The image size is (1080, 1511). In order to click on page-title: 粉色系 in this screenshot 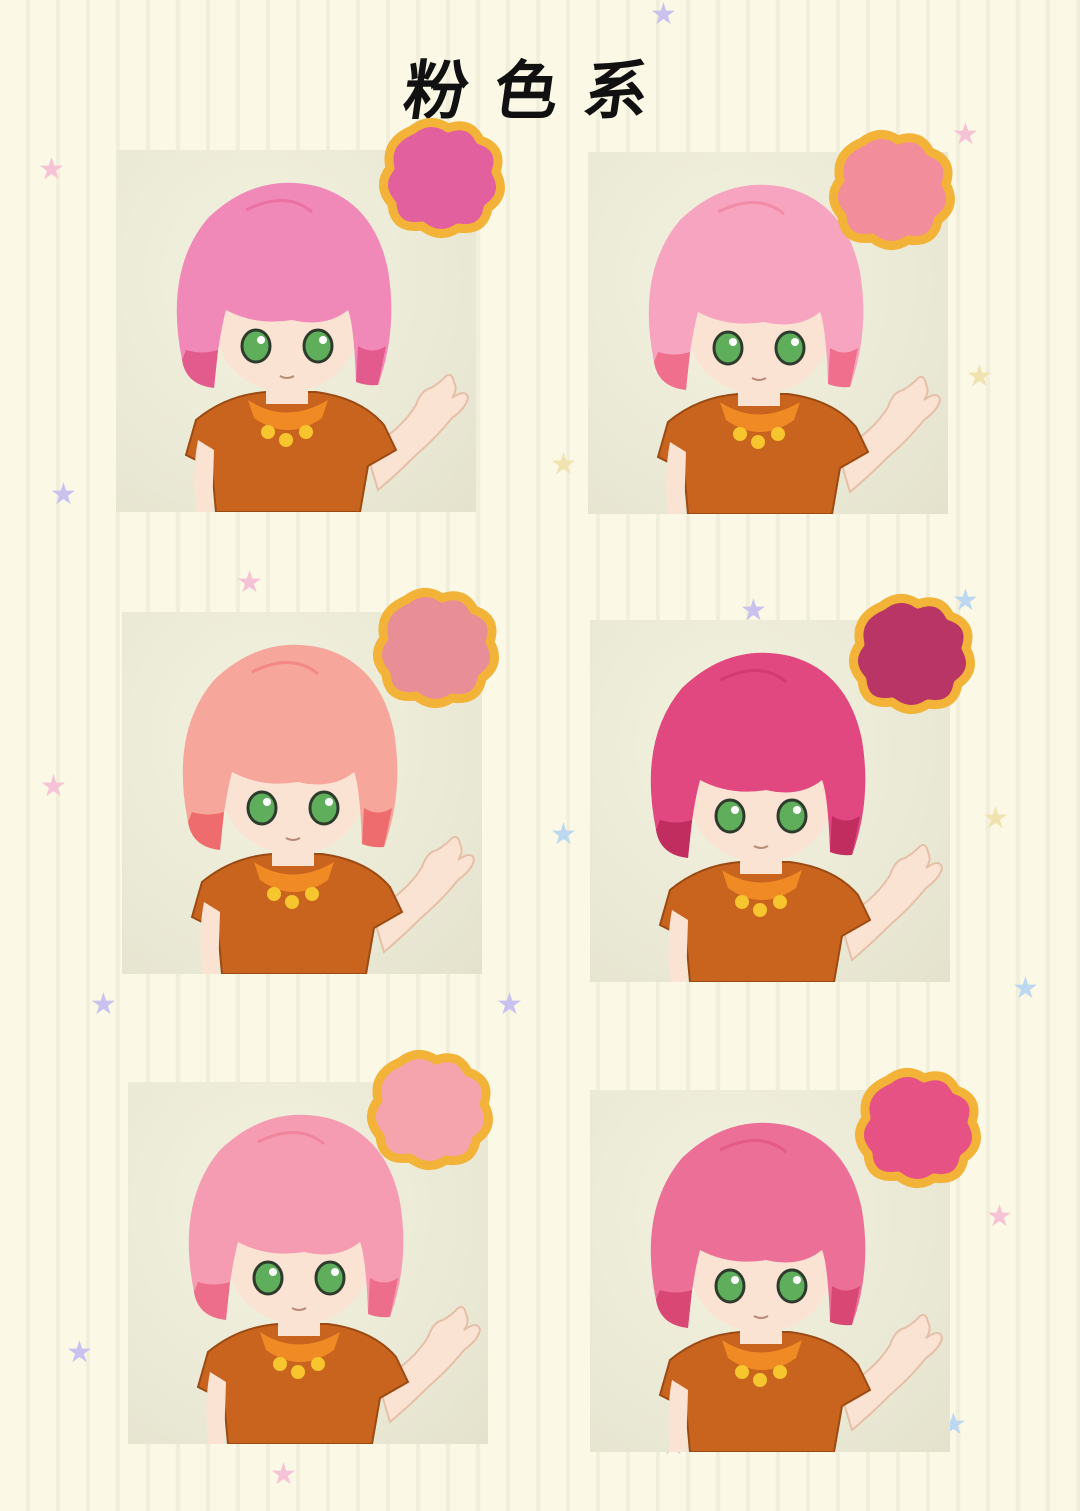, I will do `click(539, 92)`.